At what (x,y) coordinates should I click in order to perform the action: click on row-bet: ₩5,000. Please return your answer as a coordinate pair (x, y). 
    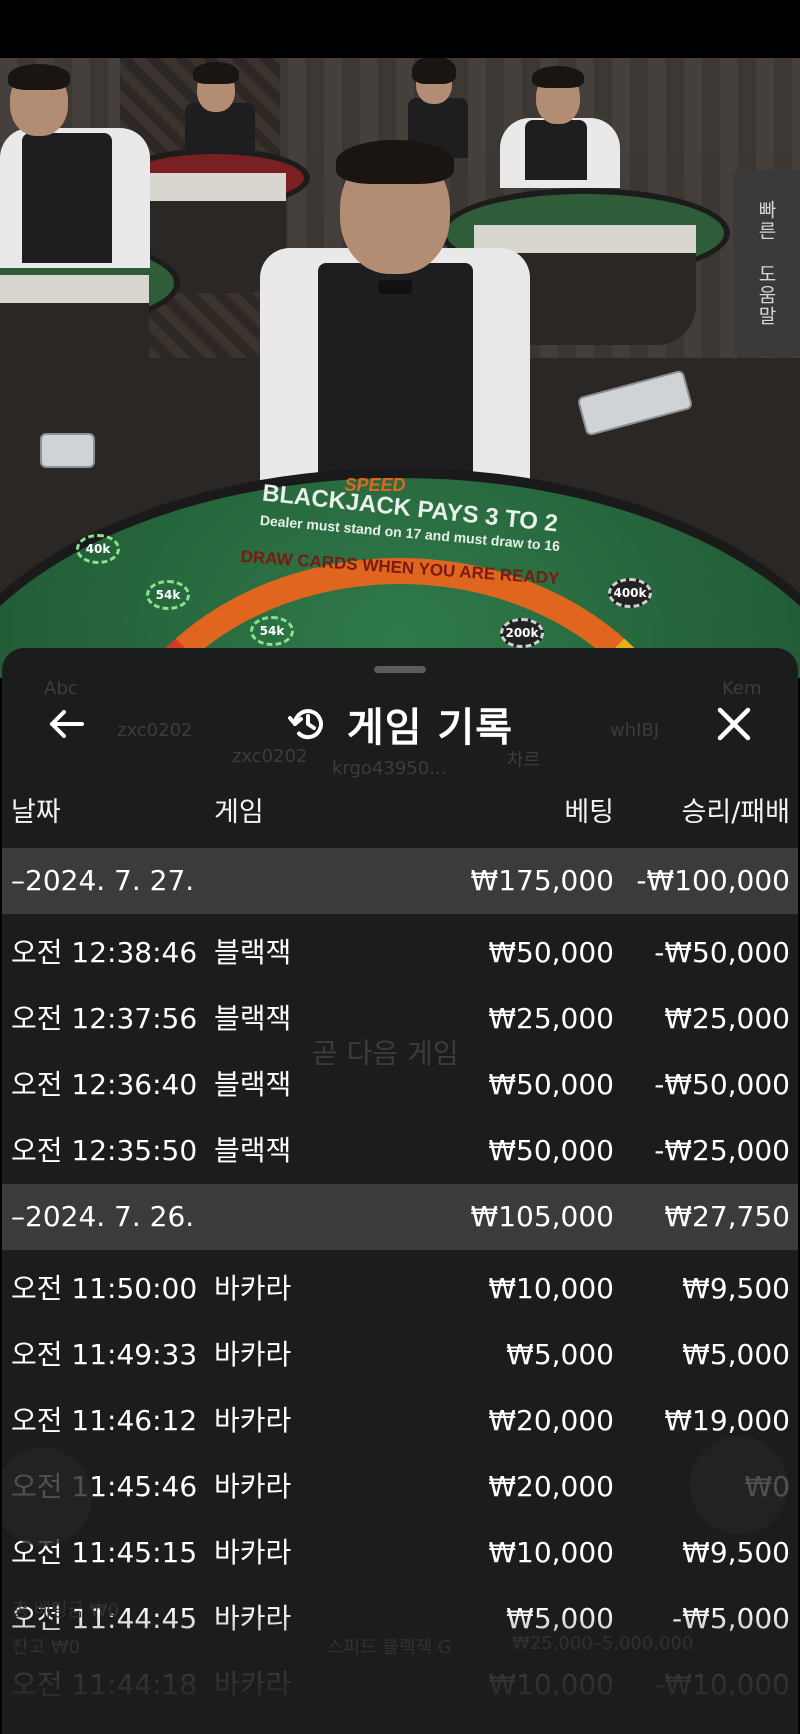
    Looking at the image, I should click on (560, 1354).